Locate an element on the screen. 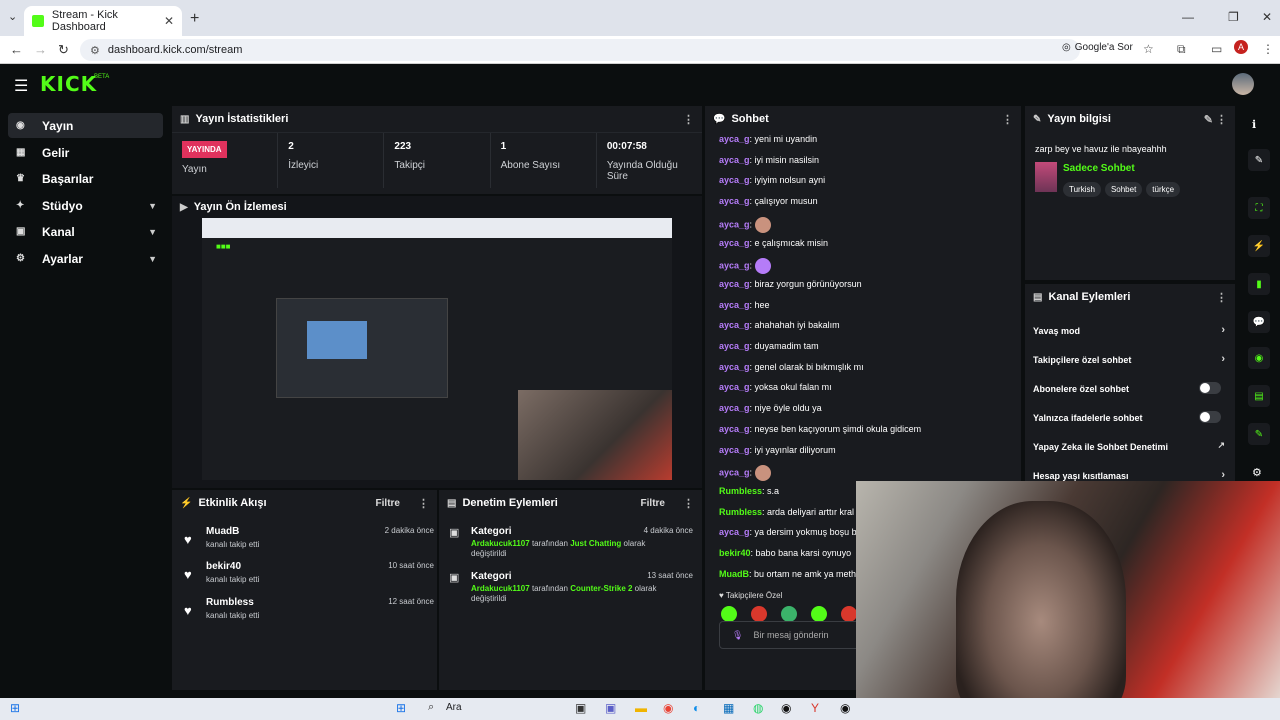 Image resolution: width=1280 pixels, height=720 pixels. stream-preview-video: ■■■ is located at coordinates (437, 349).